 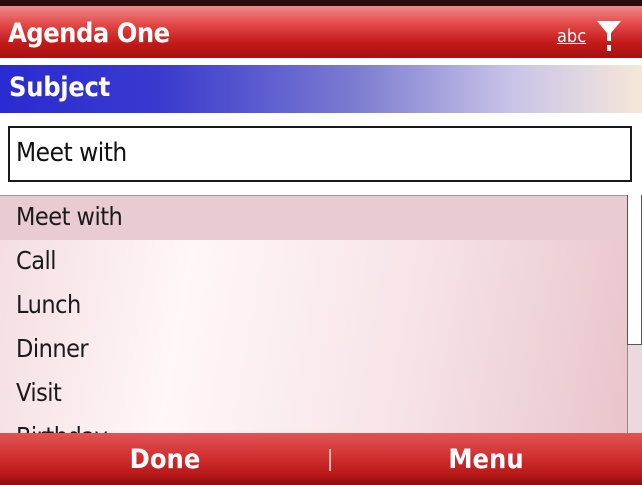 What do you see at coordinates (313, 350) in the screenshot?
I see `list-item: Dinner` at bounding box center [313, 350].